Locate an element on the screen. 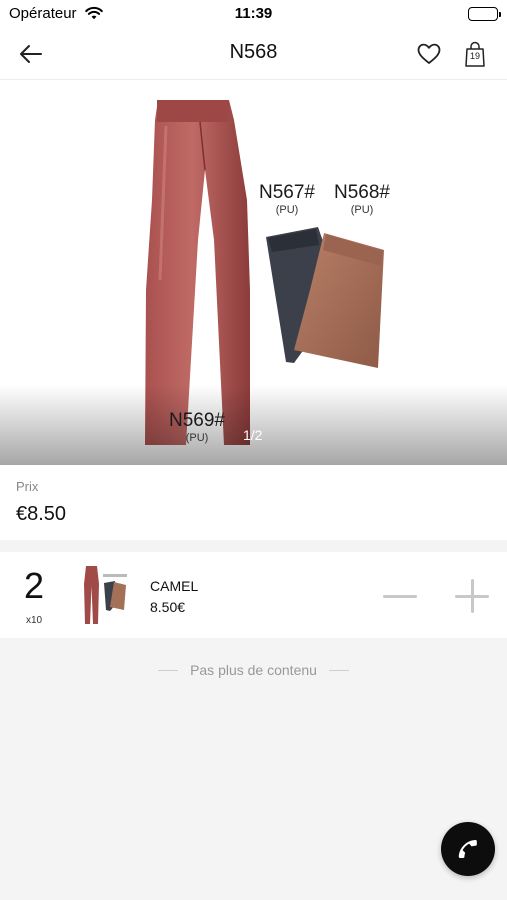 The width and height of the screenshot is (507, 900). arrow-left-icon is located at coordinates (31, 54).